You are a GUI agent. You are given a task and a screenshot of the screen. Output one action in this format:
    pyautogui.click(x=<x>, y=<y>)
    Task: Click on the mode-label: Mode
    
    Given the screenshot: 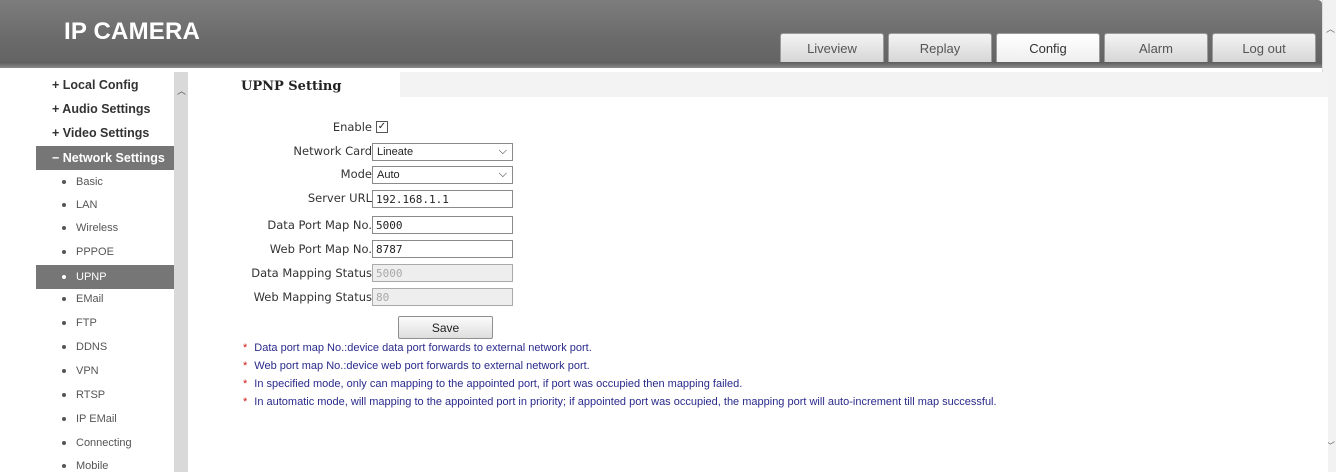 What is the action you would take?
    pyautogui.click(x=356, y=174)
    